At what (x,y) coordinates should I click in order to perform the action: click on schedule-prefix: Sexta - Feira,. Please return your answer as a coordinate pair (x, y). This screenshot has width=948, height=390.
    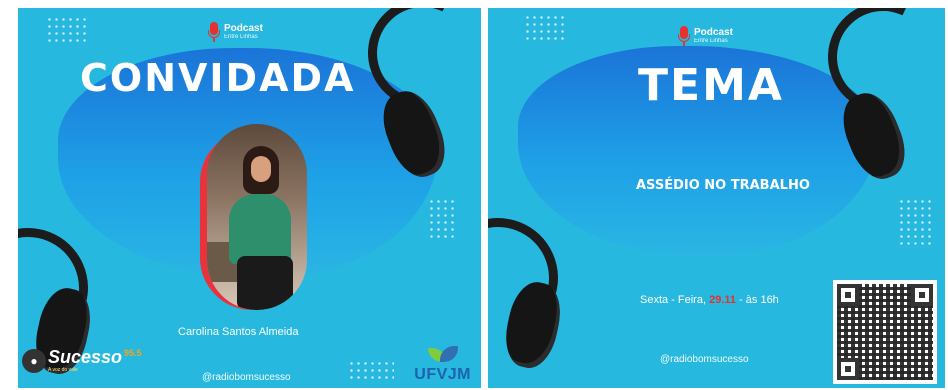
    Looking at the image, I should click on (675, 300).